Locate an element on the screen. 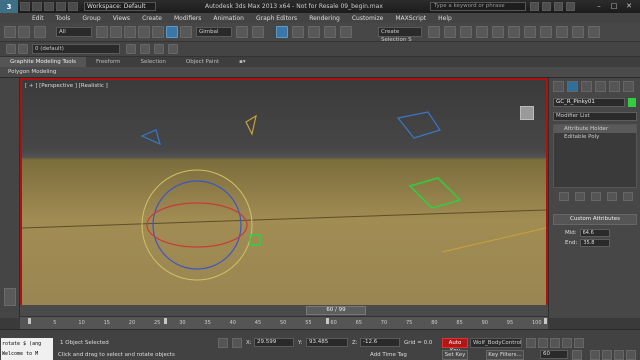  time-config-icon is located at coordinates (577, 355).